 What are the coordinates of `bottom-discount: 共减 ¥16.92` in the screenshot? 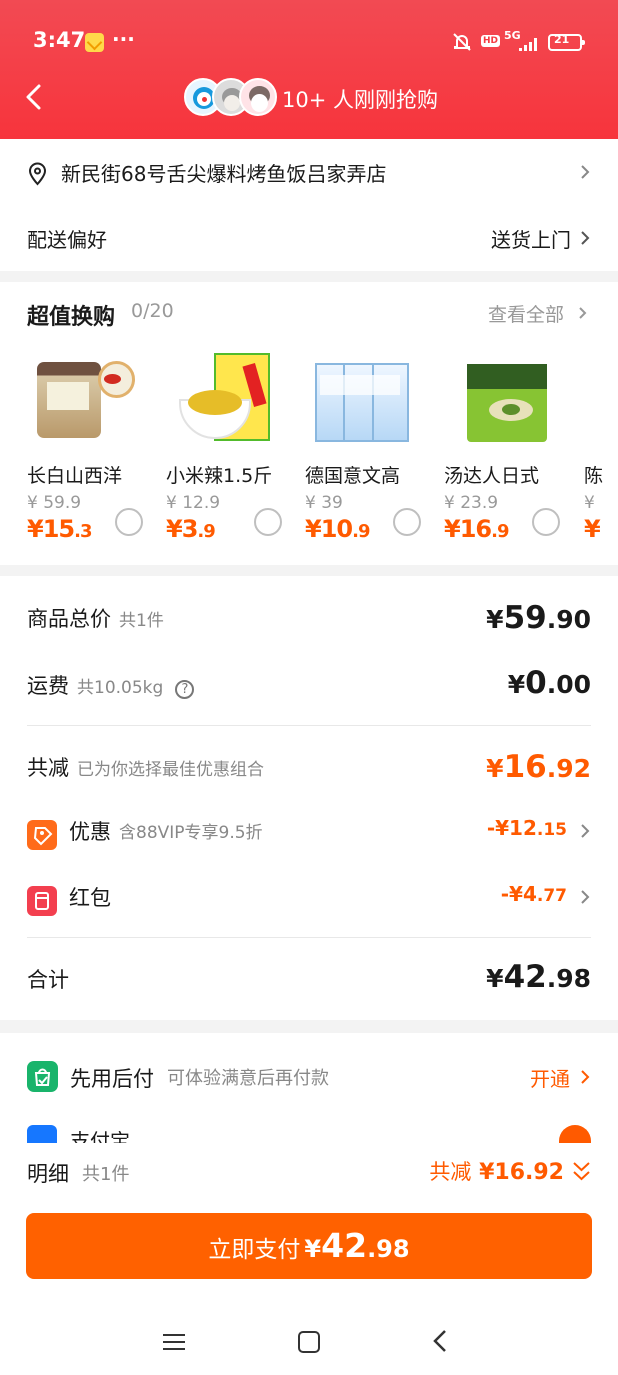 It's located at (496, 1171).